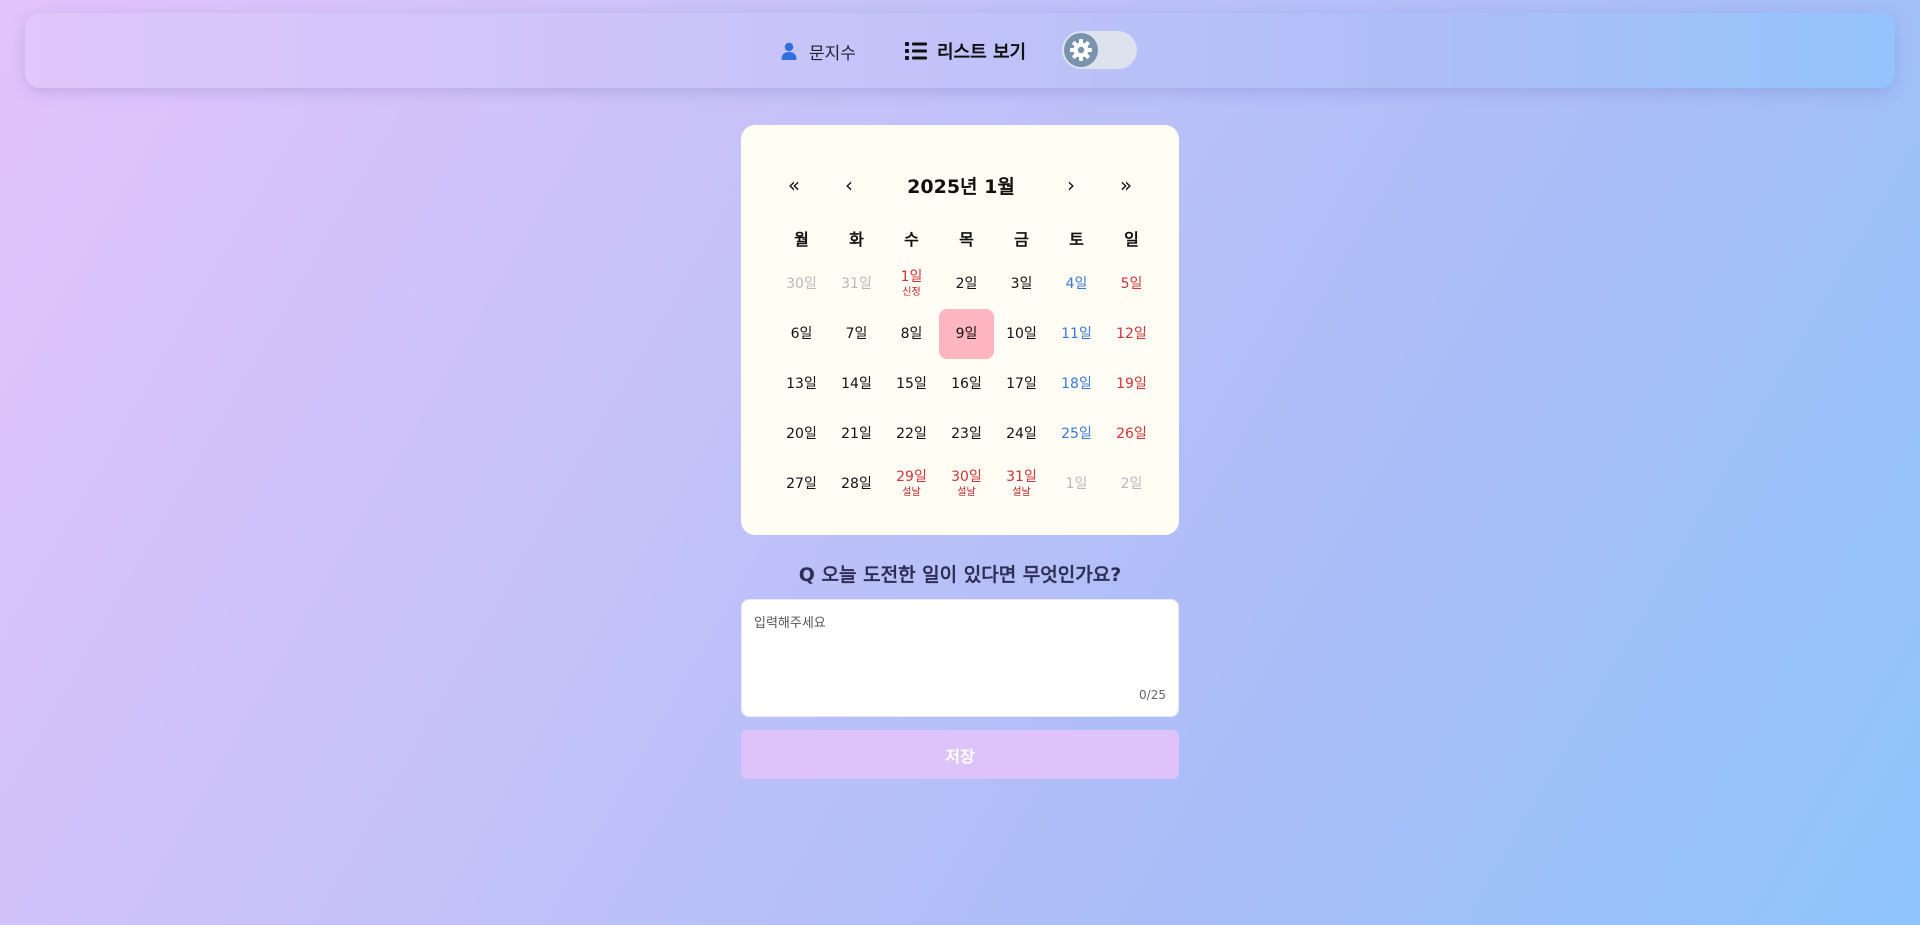 This screenshot has width=1920, height=925. I want to click on calendar-title: 2025년 1월, so click(961, 185).